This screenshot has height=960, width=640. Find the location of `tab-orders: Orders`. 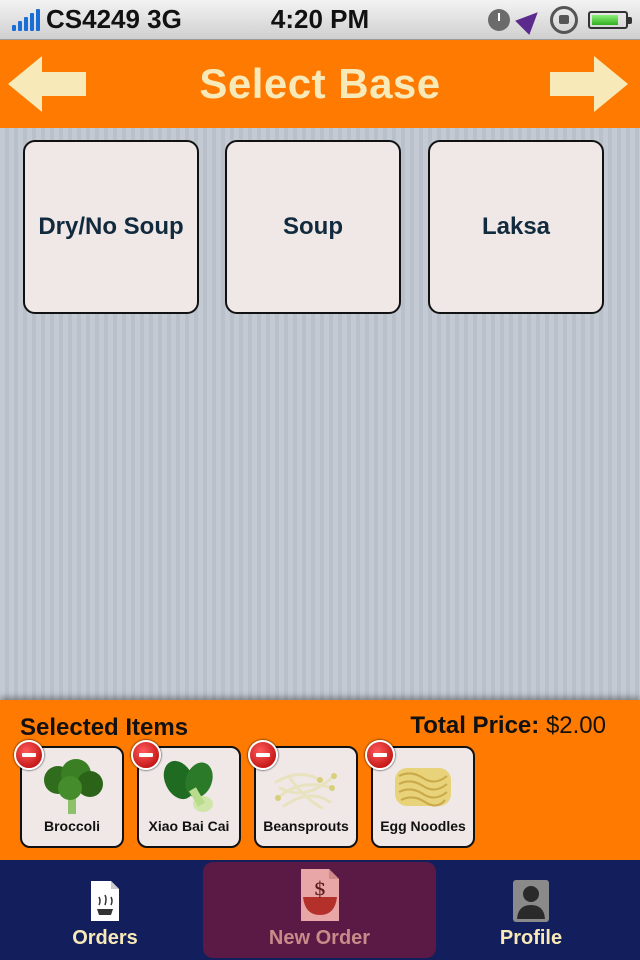

tab-orders: Orders is located at coordinates (105, 910).